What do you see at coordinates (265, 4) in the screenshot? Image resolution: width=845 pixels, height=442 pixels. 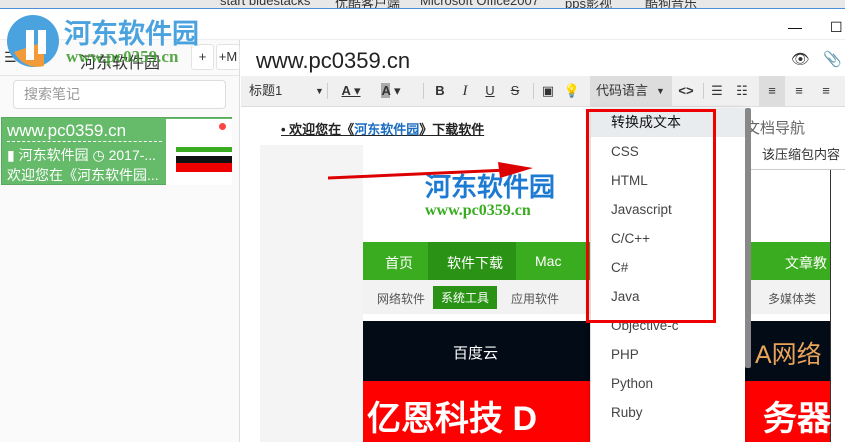 I see `taskbar-item: start bluestacks` at bounding box center [265, 4].